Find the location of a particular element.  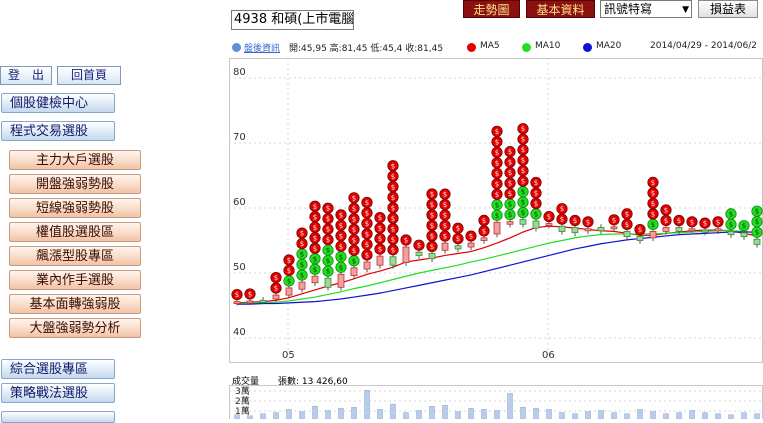

home-button: 回首頁 is located at coordinates (89, 75).